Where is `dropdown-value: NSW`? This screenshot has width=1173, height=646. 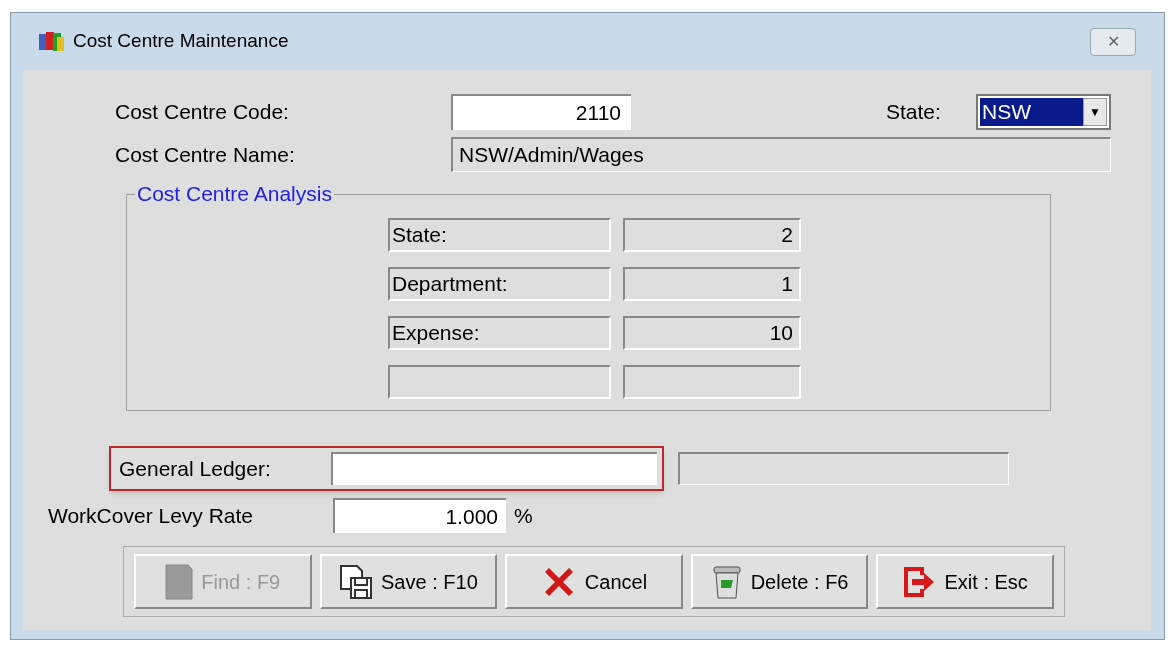
dropdown-value: NSW is located at coordinates (1031, 112).